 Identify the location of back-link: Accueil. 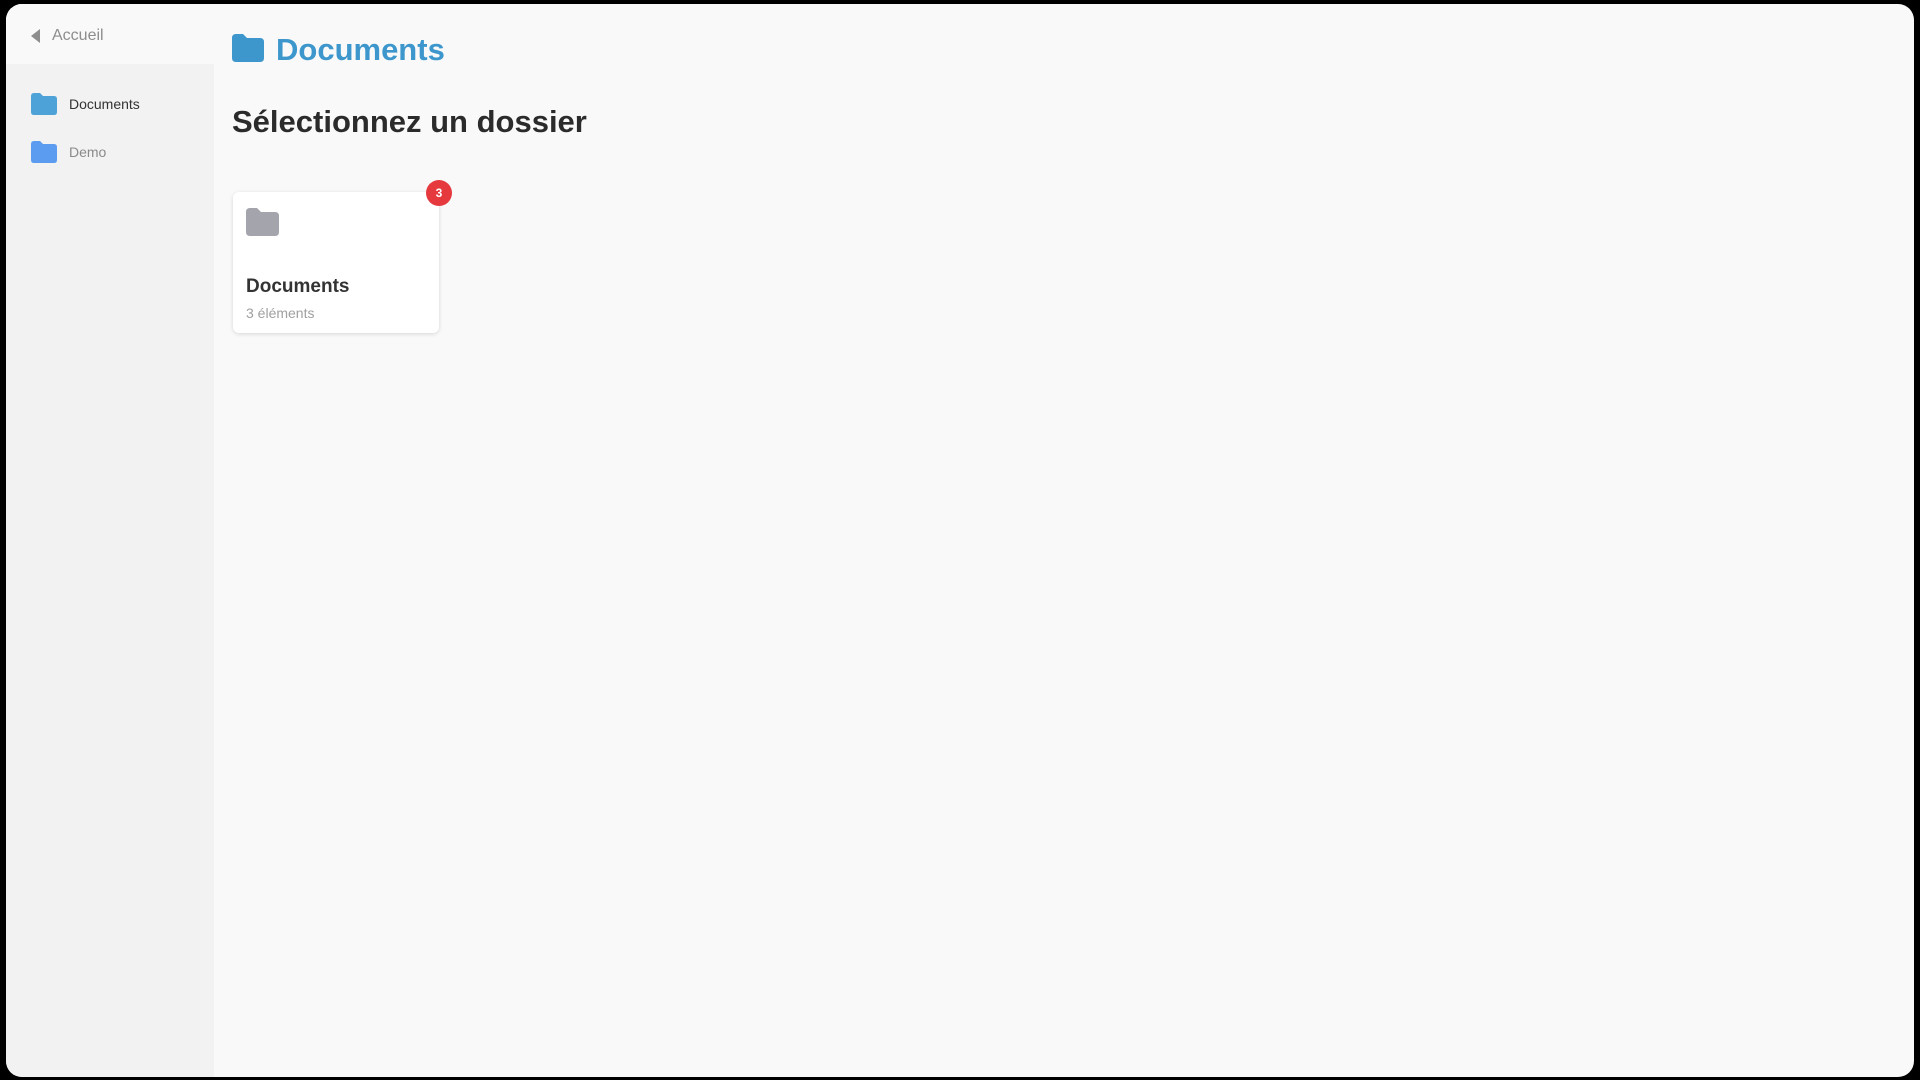
(67, 36).